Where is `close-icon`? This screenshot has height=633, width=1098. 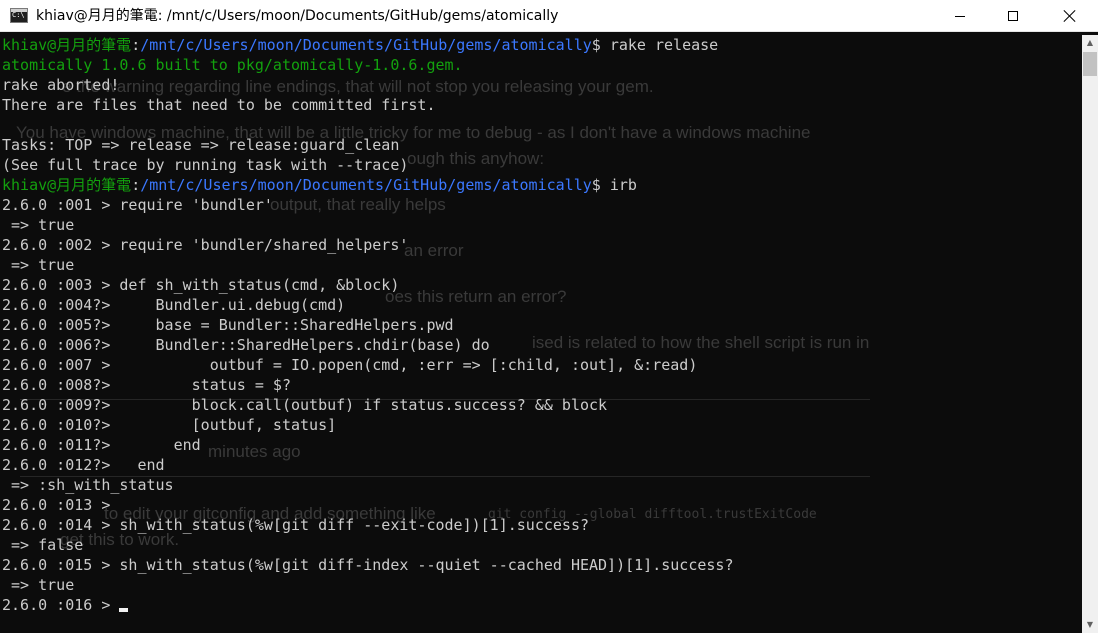
close-icon is located at coordinates (1070, 16).